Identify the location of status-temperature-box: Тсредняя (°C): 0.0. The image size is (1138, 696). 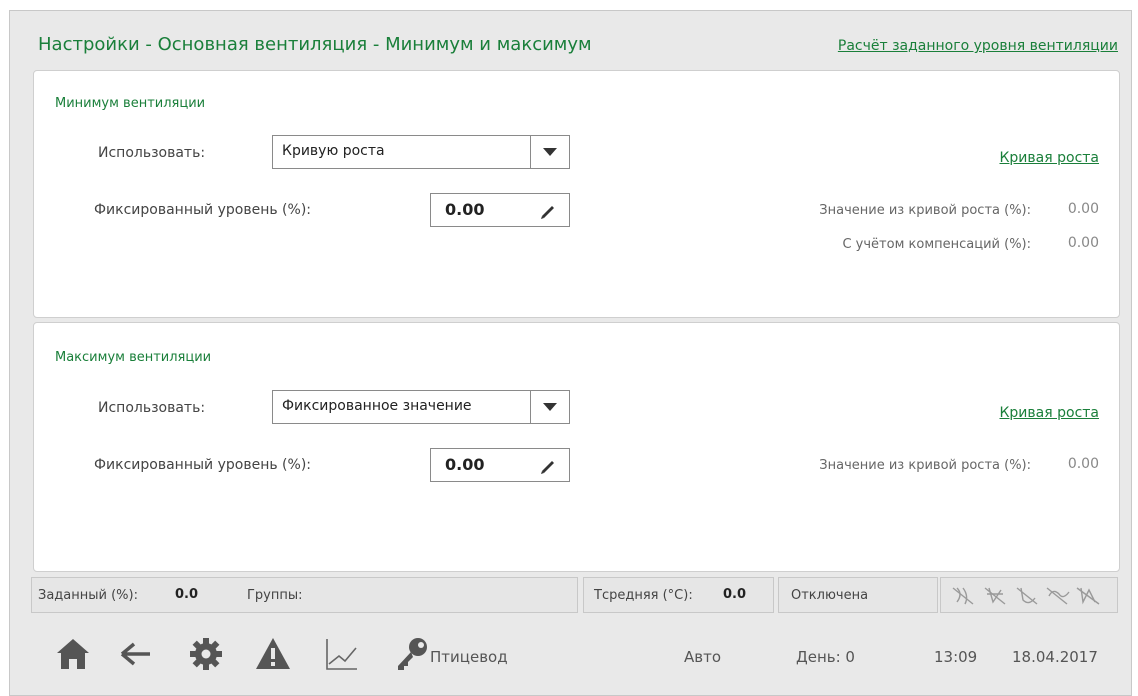
(678, 595).